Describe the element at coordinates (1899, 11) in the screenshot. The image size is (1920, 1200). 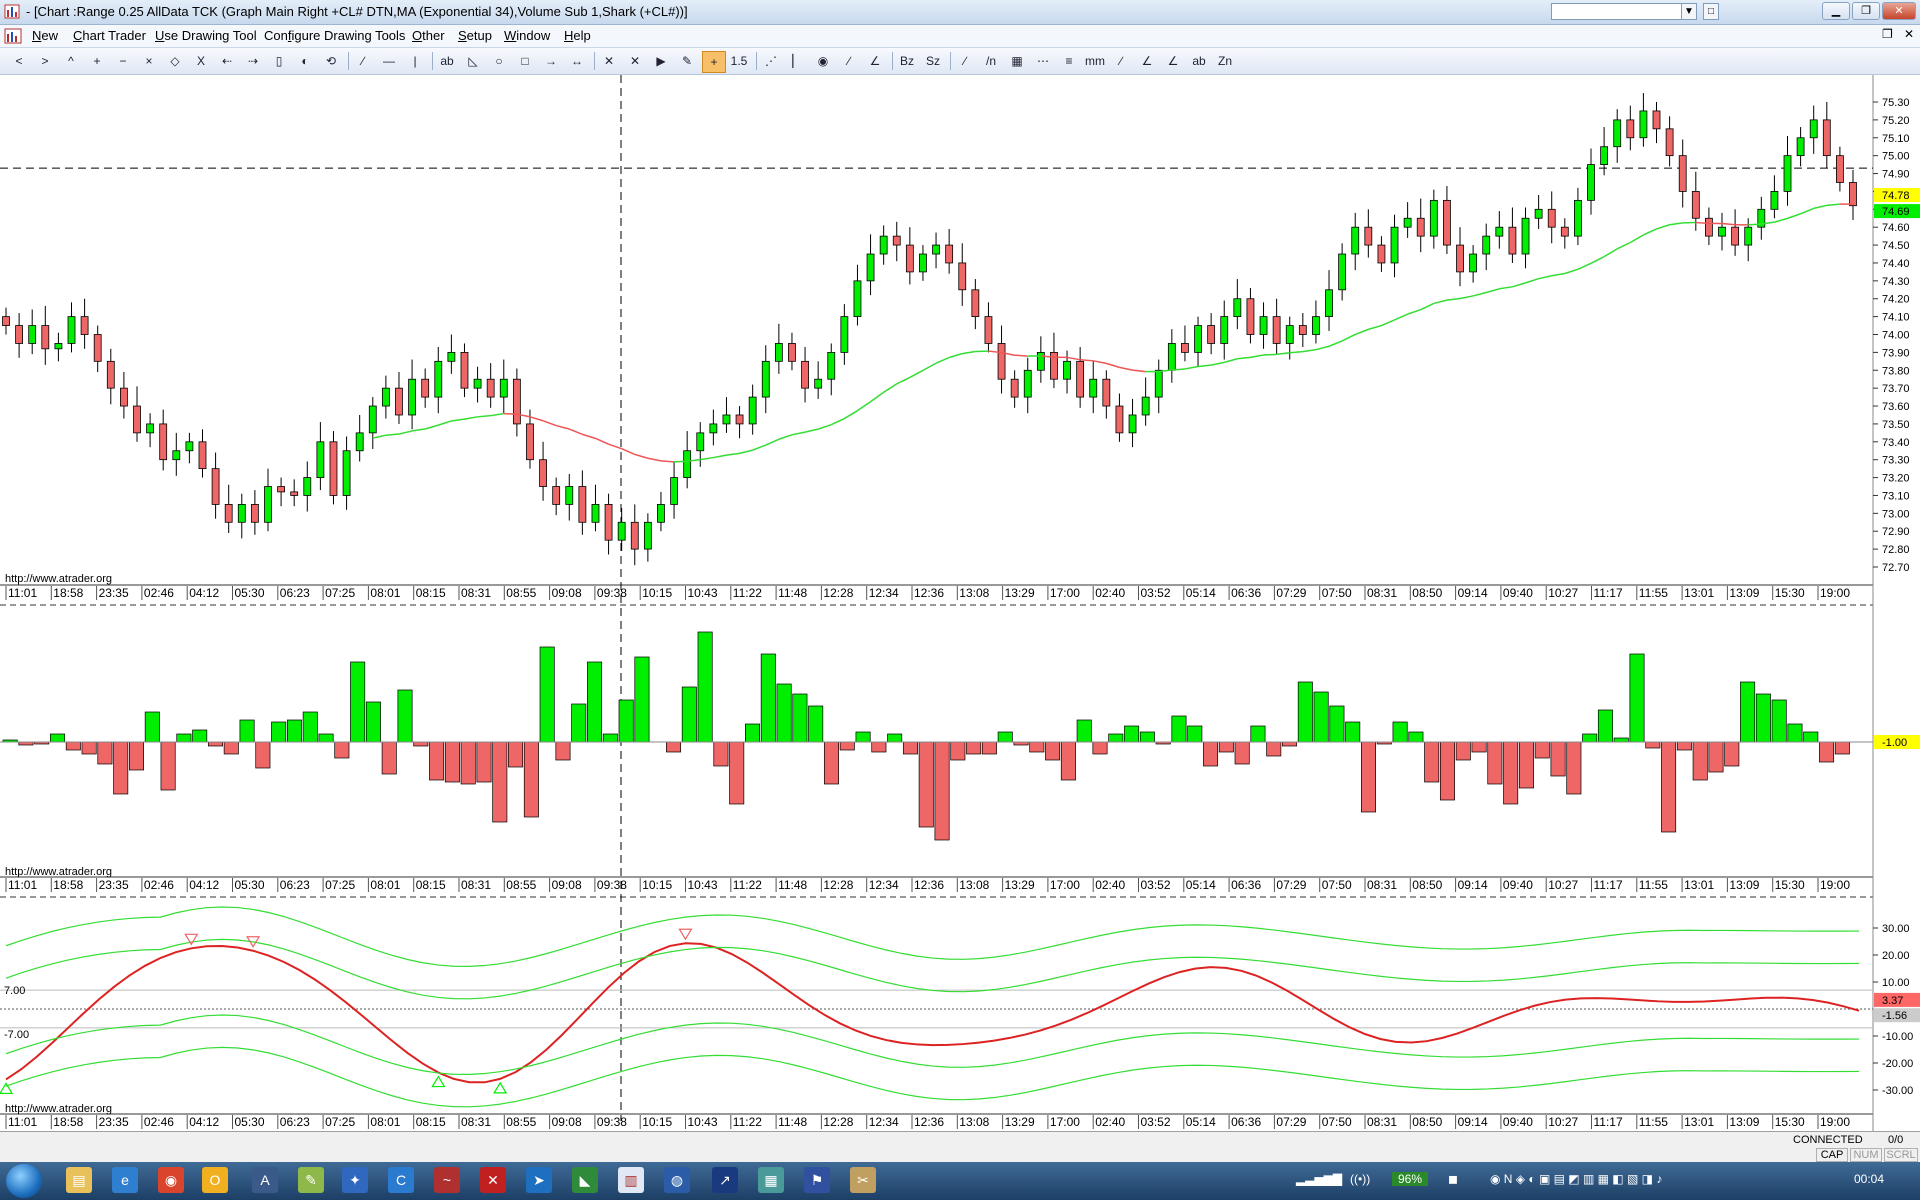
I see `close-button: ✕` at that location.